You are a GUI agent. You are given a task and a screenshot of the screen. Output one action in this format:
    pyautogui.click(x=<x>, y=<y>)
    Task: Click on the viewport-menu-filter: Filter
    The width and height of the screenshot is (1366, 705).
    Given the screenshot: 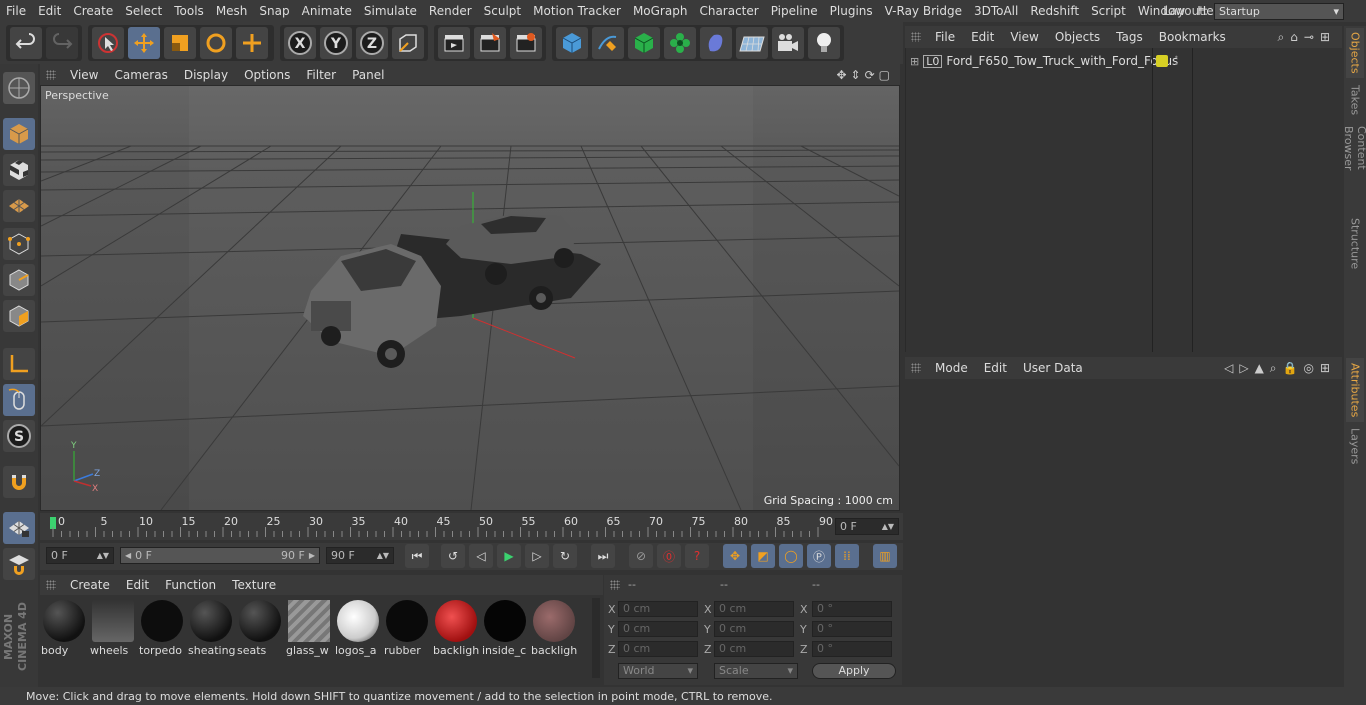 What is the action you would take?
    pyautogui.click(x=321, y=75)
    